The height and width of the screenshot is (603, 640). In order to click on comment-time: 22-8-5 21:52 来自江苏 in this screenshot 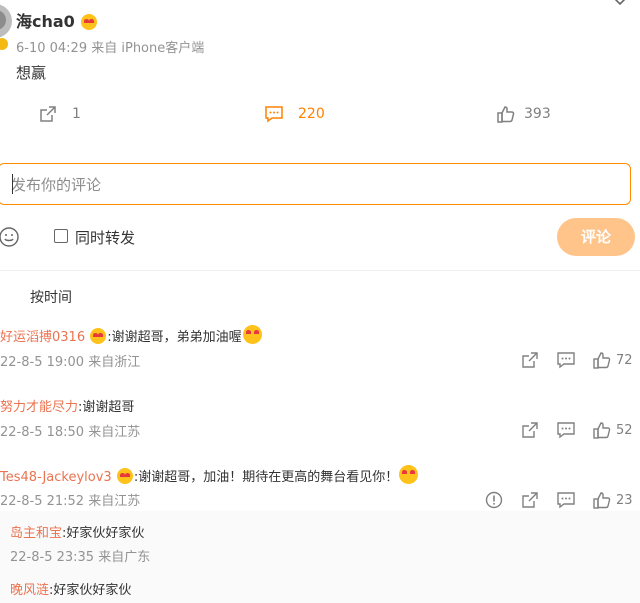, I will do `click(70, 501)`.